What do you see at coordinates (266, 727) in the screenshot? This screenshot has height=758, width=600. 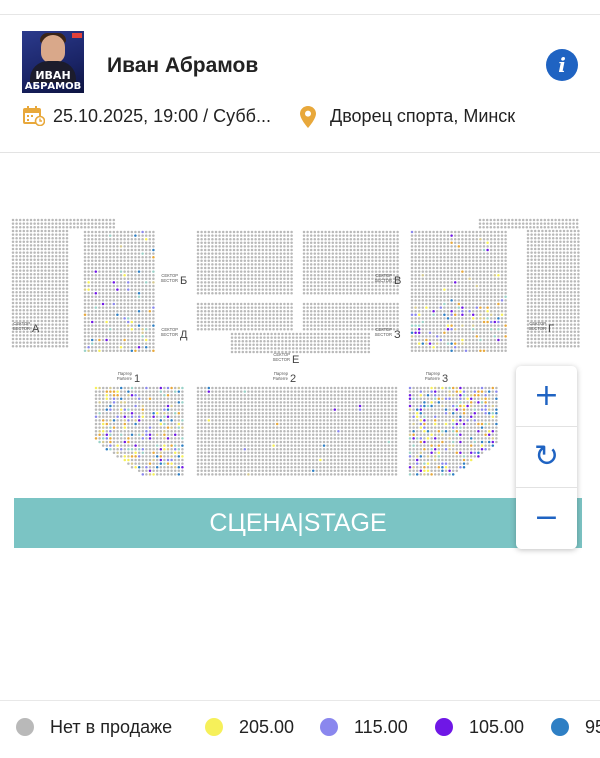 I see `legend-label: 205.00` at bounding box center [266, 727].